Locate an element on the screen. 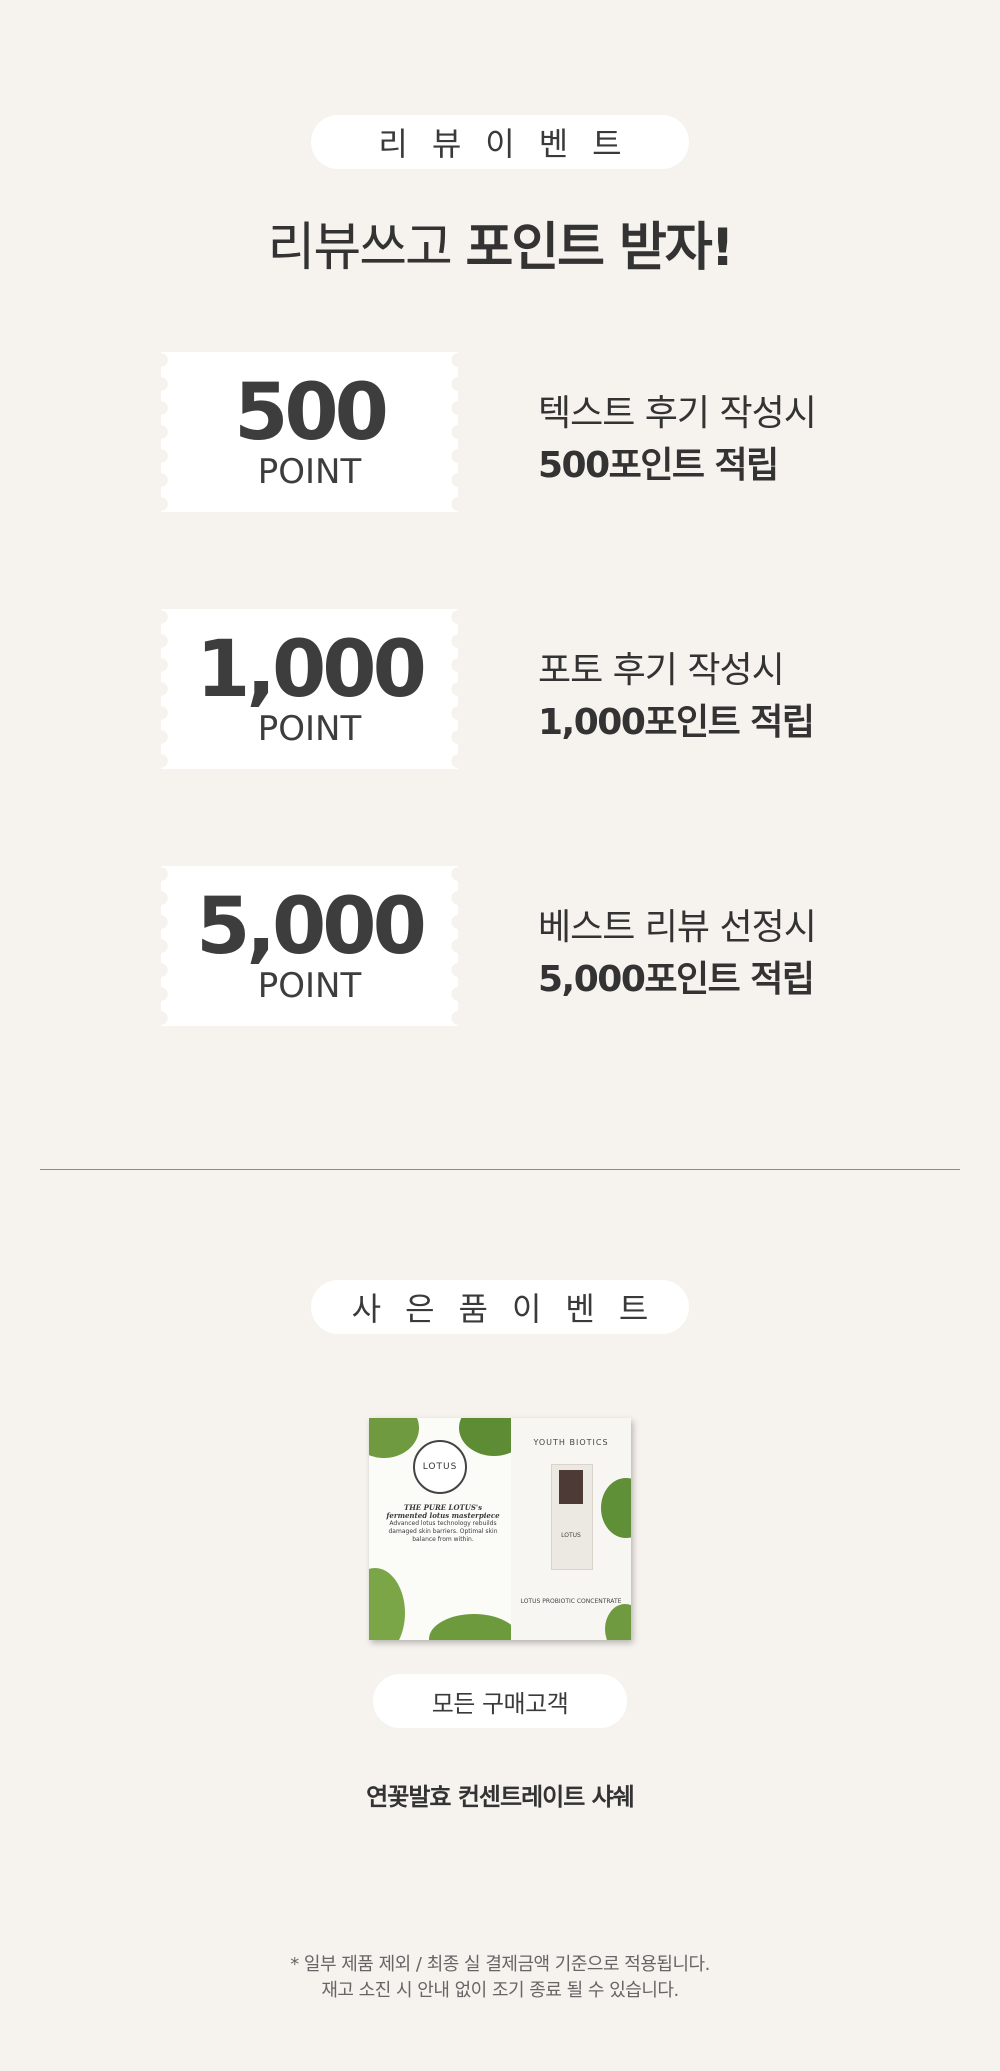 Image resolution: width=1000 pixels, height=2071 pixels. bottle-cap-icon is located at coordinates (571, 1487).